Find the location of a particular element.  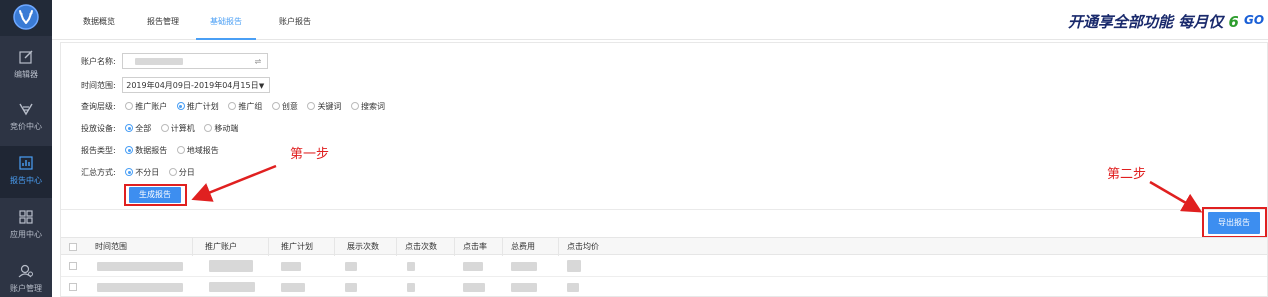

step2-arrow is located at coordinates (1176, 196).